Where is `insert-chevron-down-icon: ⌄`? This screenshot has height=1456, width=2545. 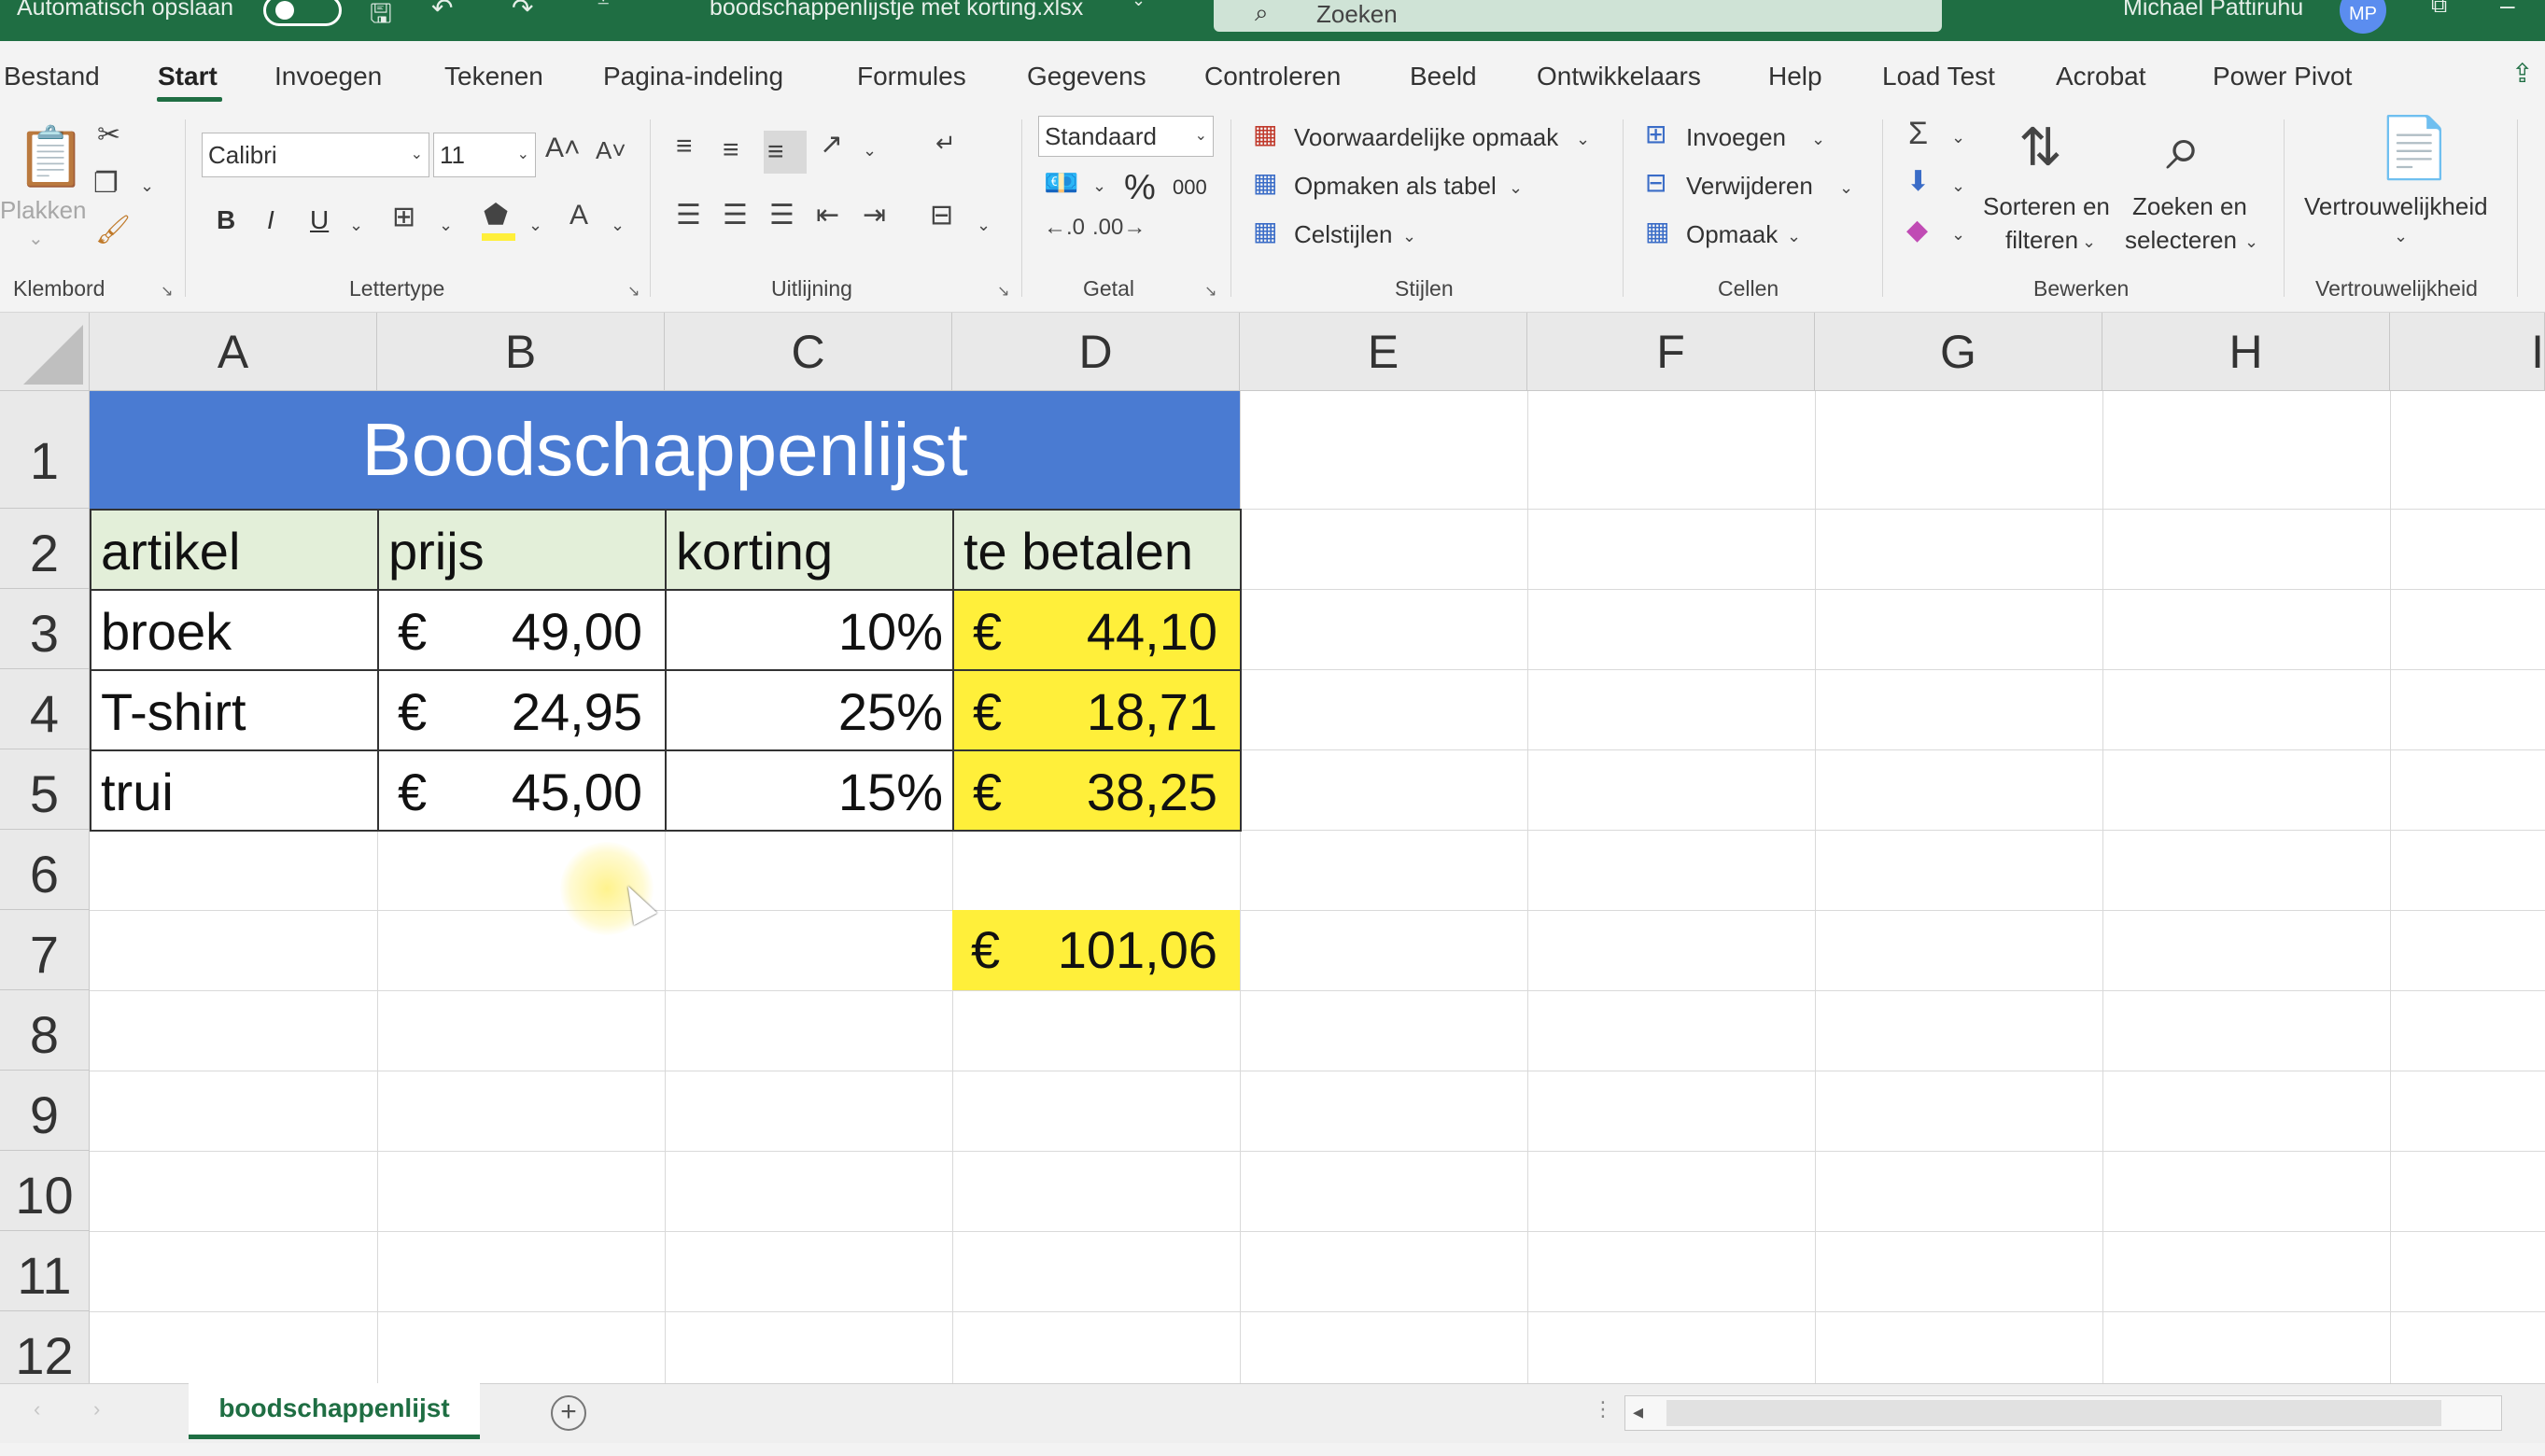
insert-chevron-down-icon: ⌄ is located at coordinates (1818, 139).